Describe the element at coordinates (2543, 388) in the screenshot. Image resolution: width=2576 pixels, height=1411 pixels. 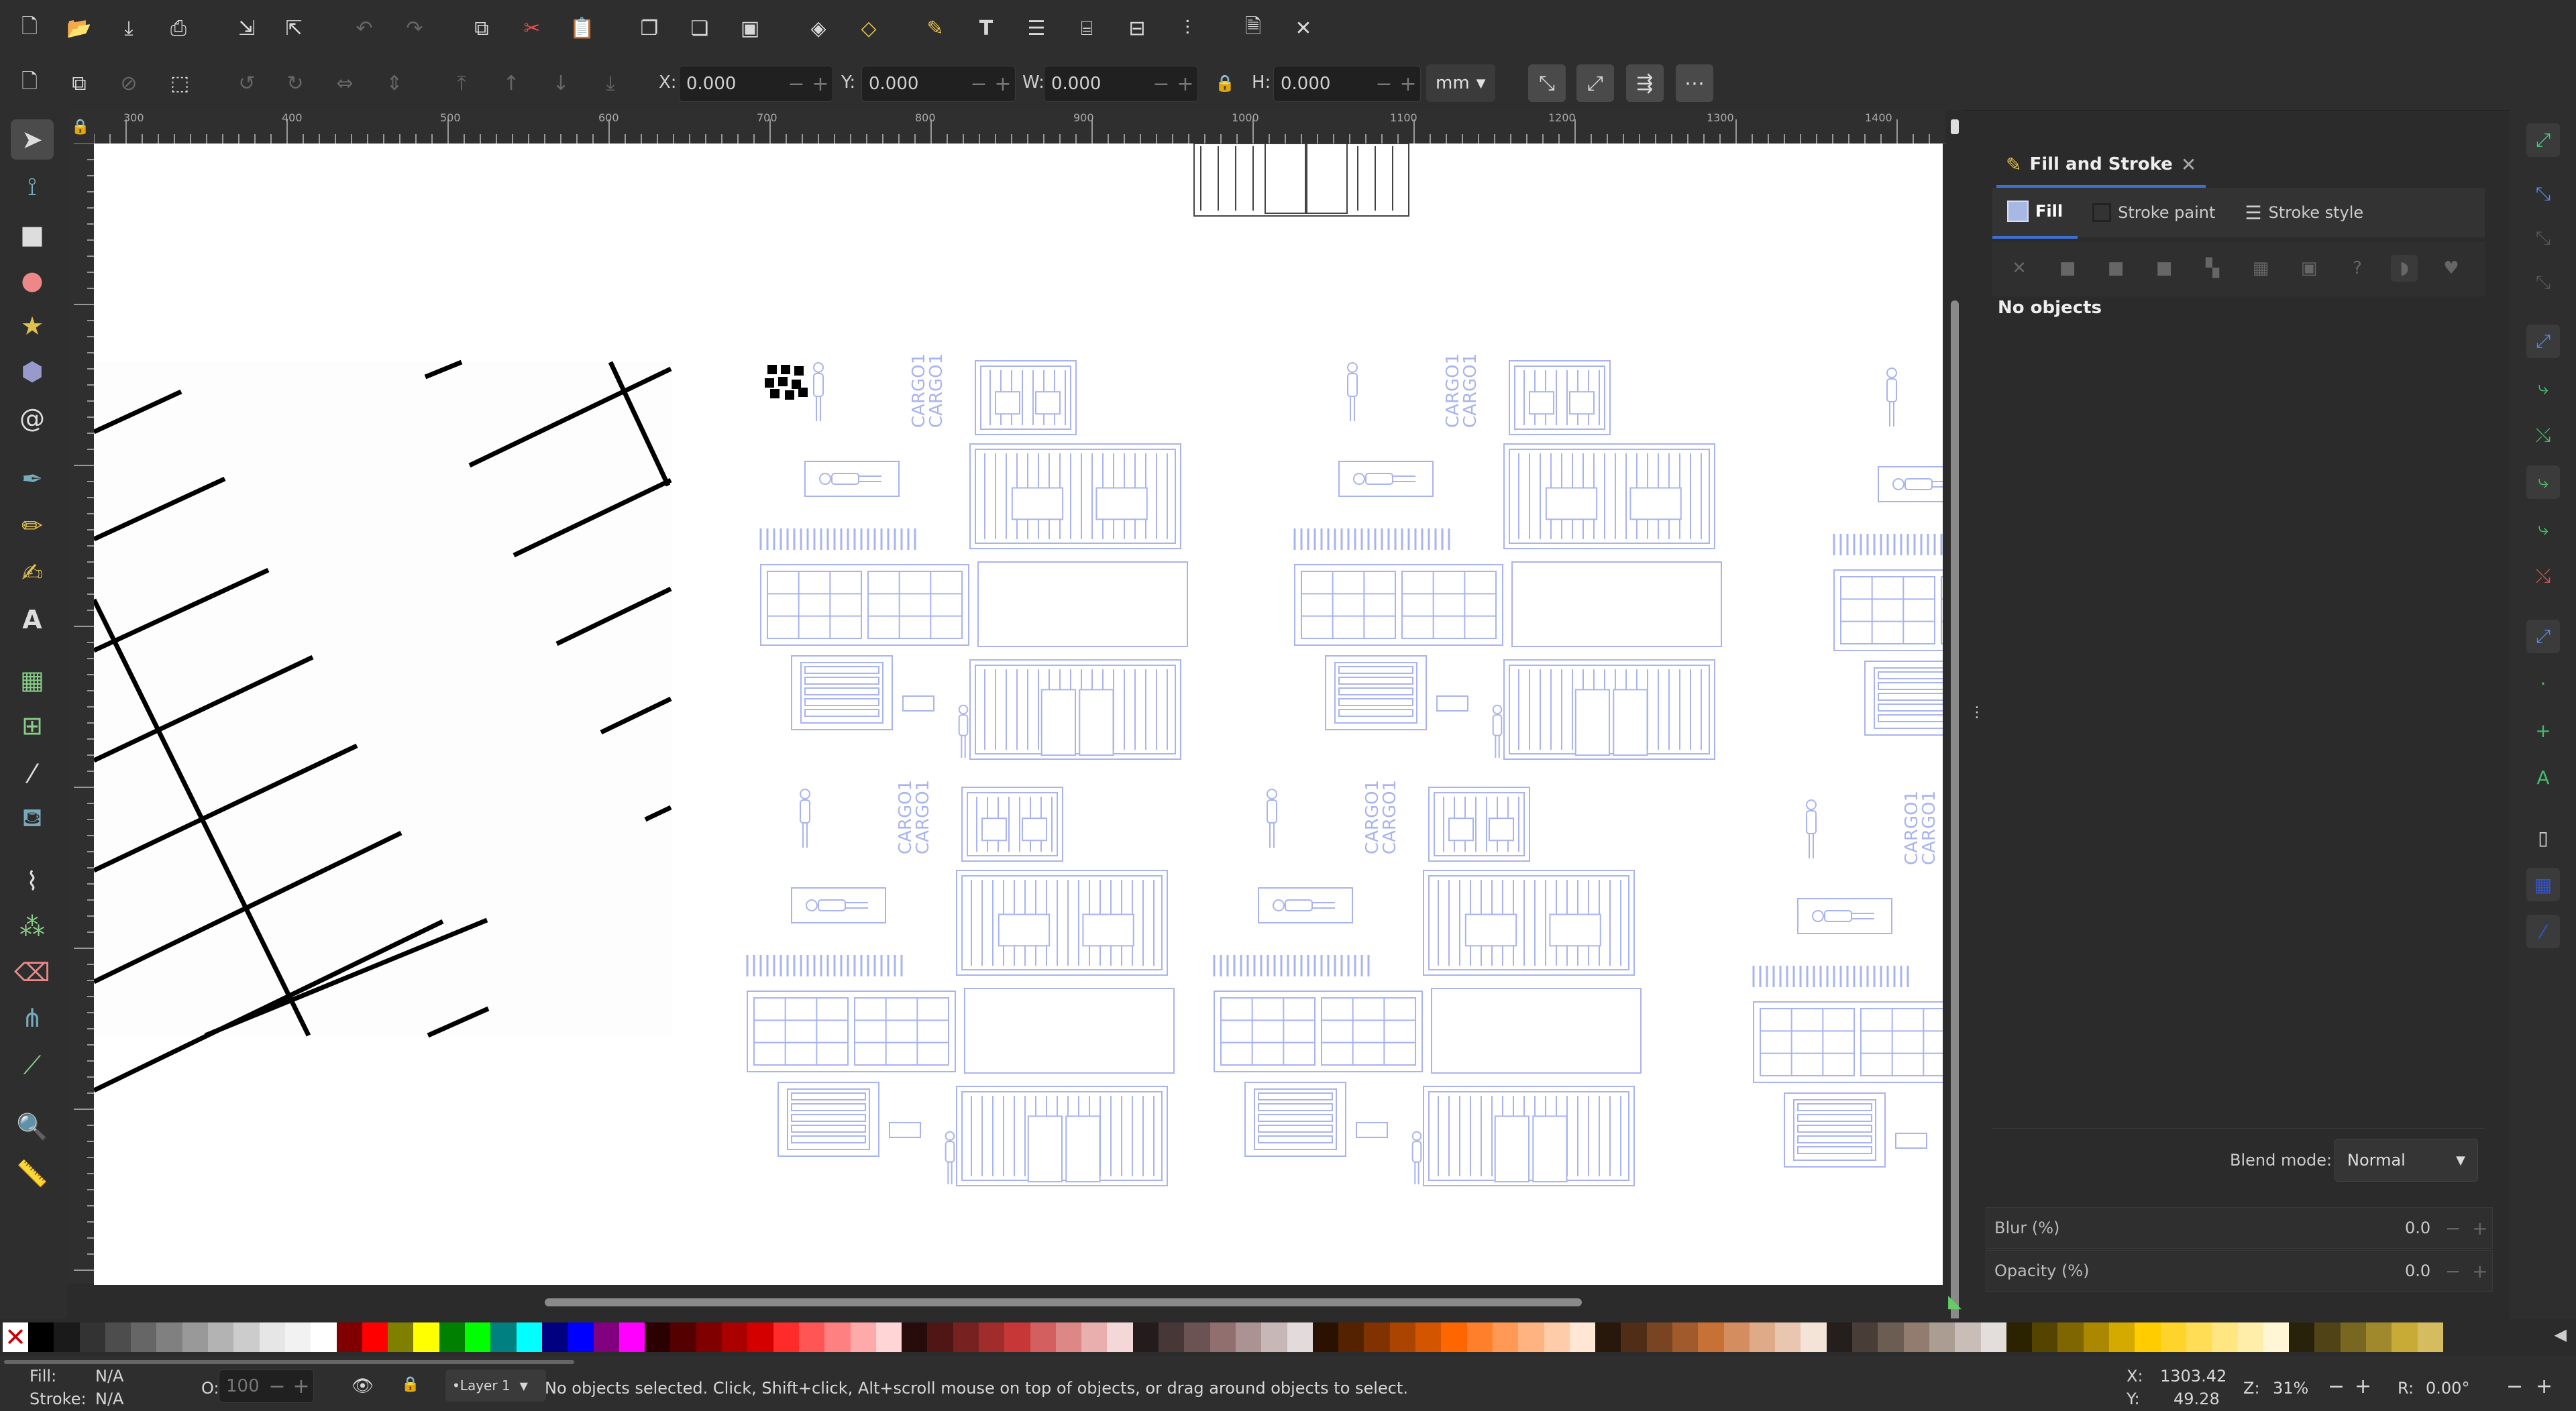
I see `snap-path-icon: ⤷` at that location.